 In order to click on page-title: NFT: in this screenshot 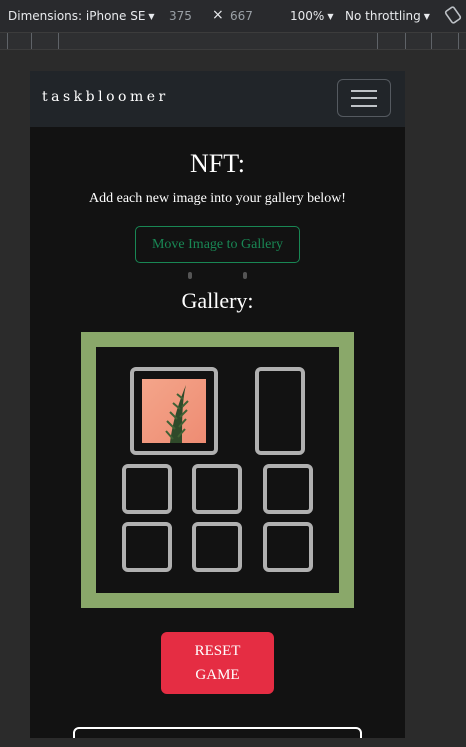, I will do `click(217, 163)`.